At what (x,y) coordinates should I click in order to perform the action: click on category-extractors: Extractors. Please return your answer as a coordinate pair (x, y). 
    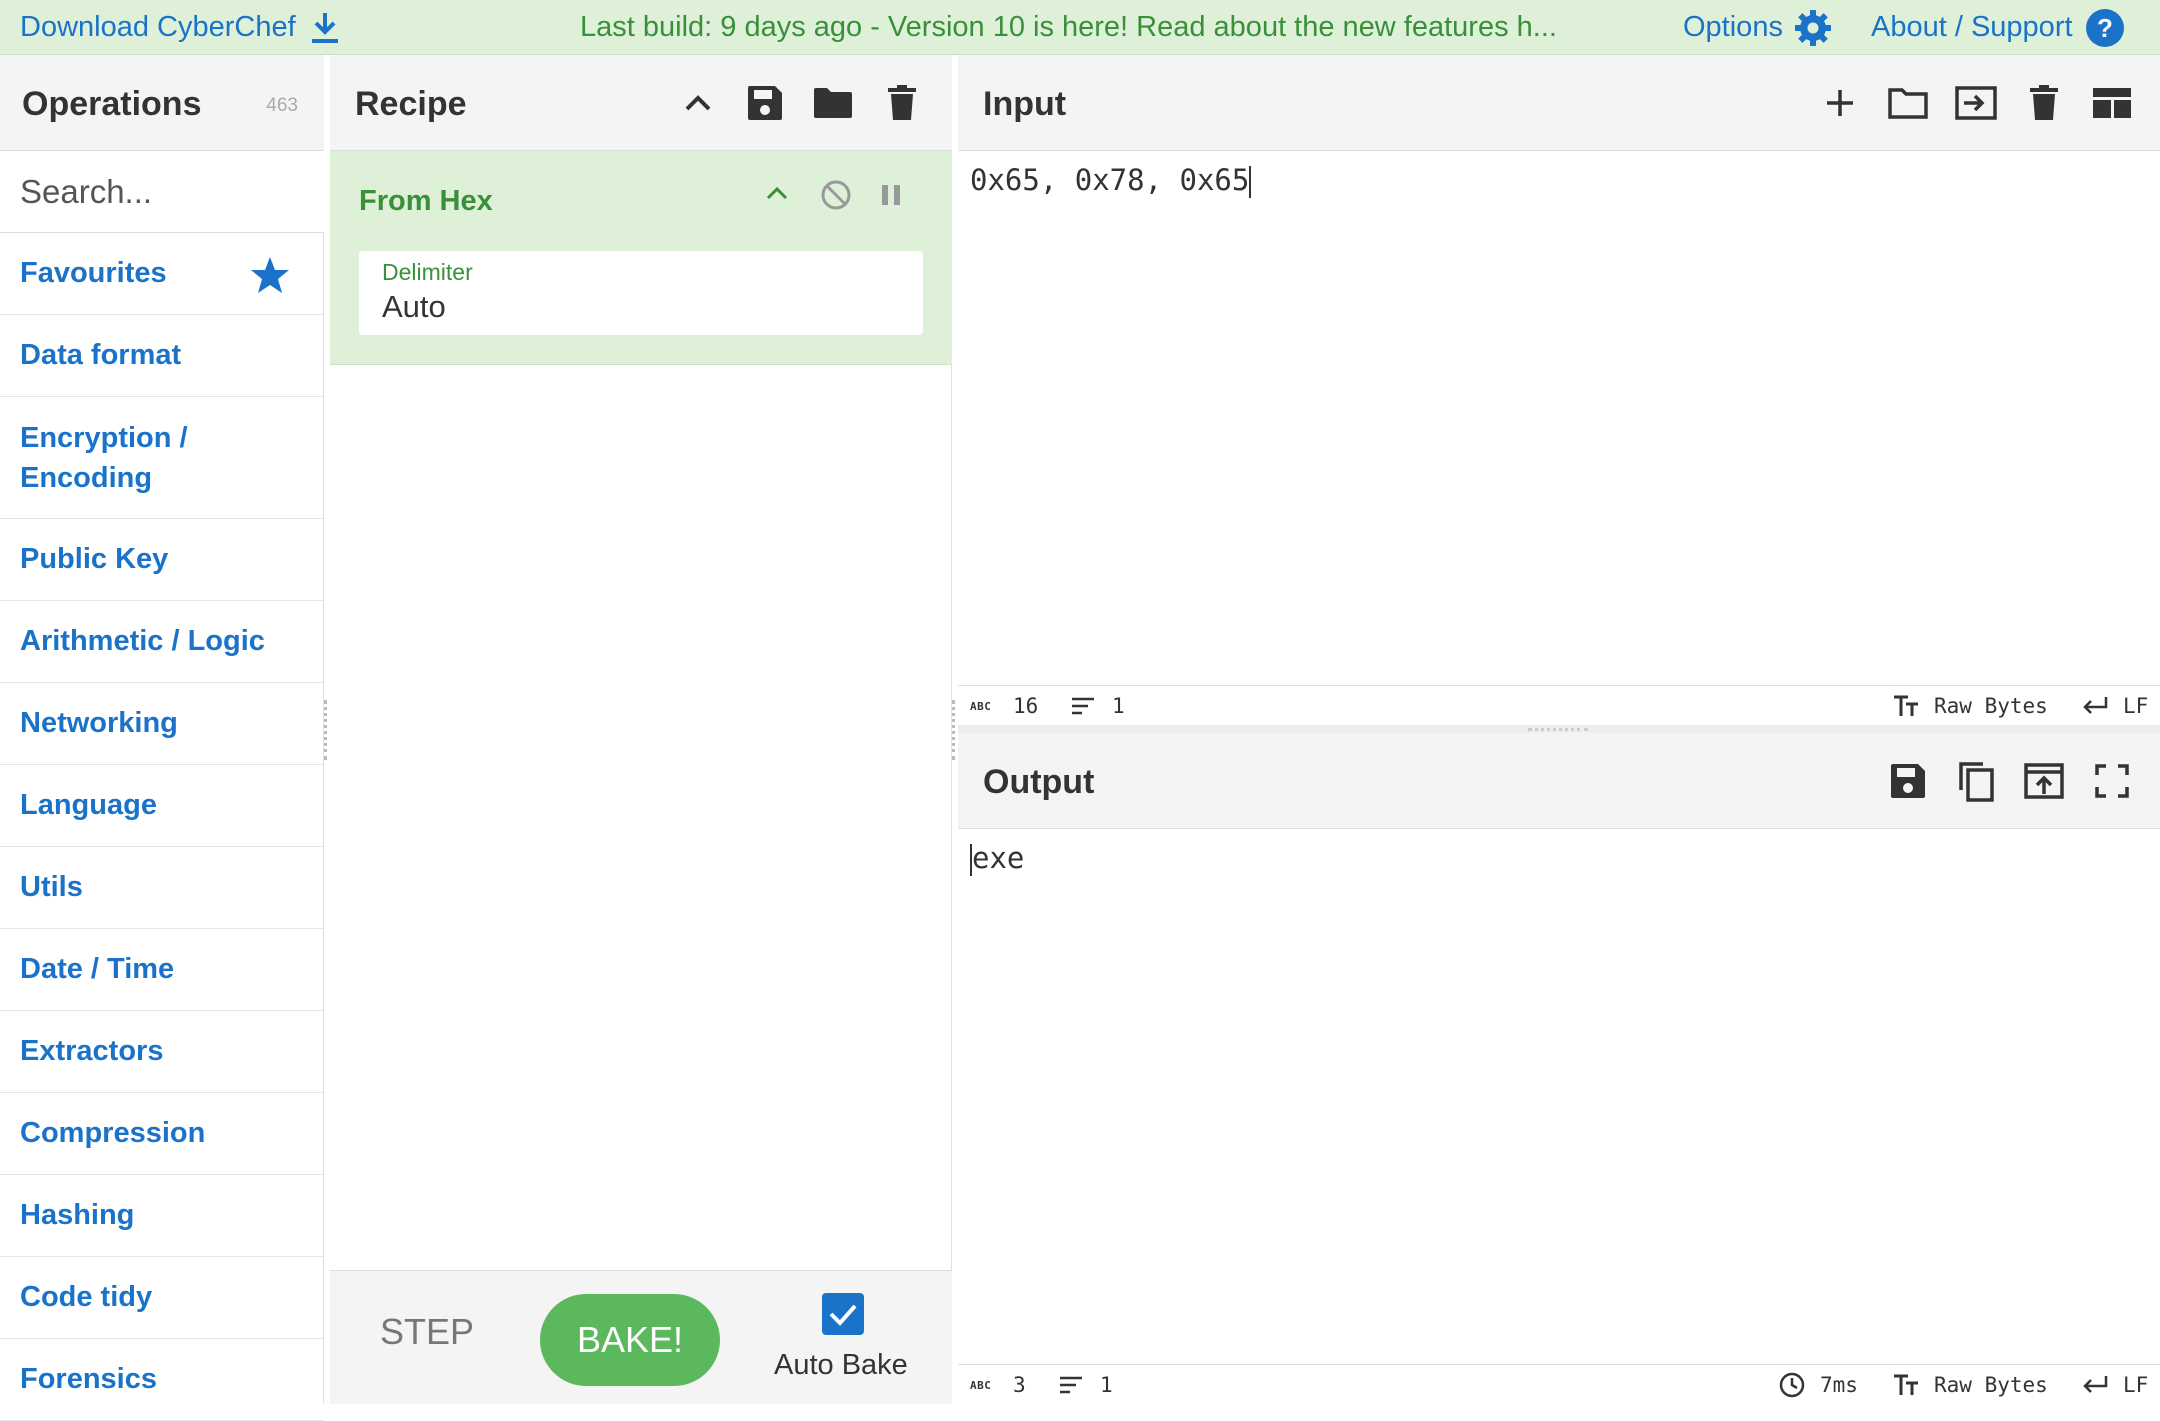
    Looking at the image, I should click on (162, 1052).